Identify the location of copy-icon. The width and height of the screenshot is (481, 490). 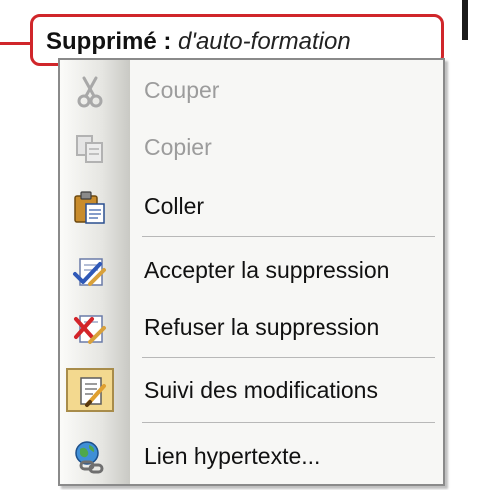
(89, 149).